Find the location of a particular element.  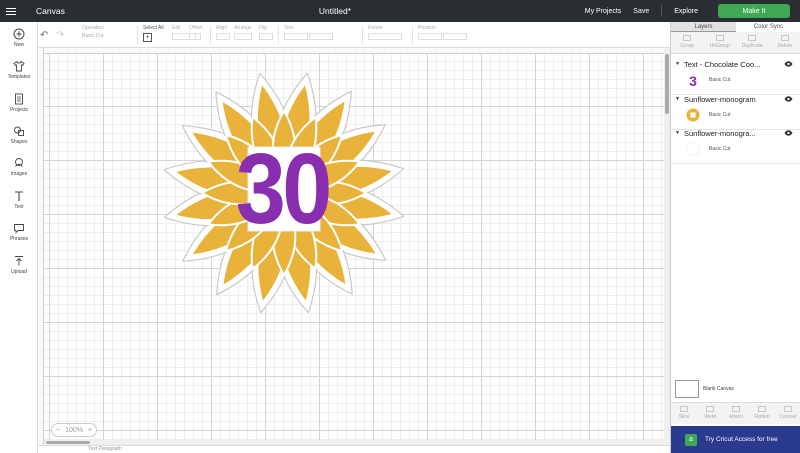

sidebar-item-templates: Templates is located at coordinates (19, 70).